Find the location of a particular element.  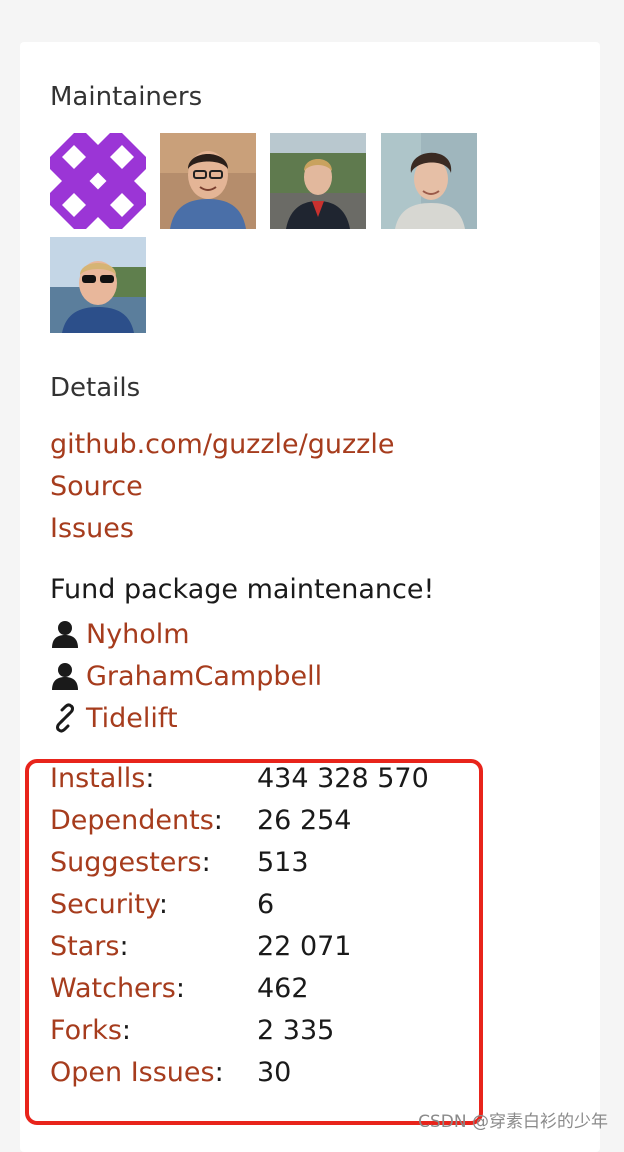

identicon-image is located at coordinates (98, 181).